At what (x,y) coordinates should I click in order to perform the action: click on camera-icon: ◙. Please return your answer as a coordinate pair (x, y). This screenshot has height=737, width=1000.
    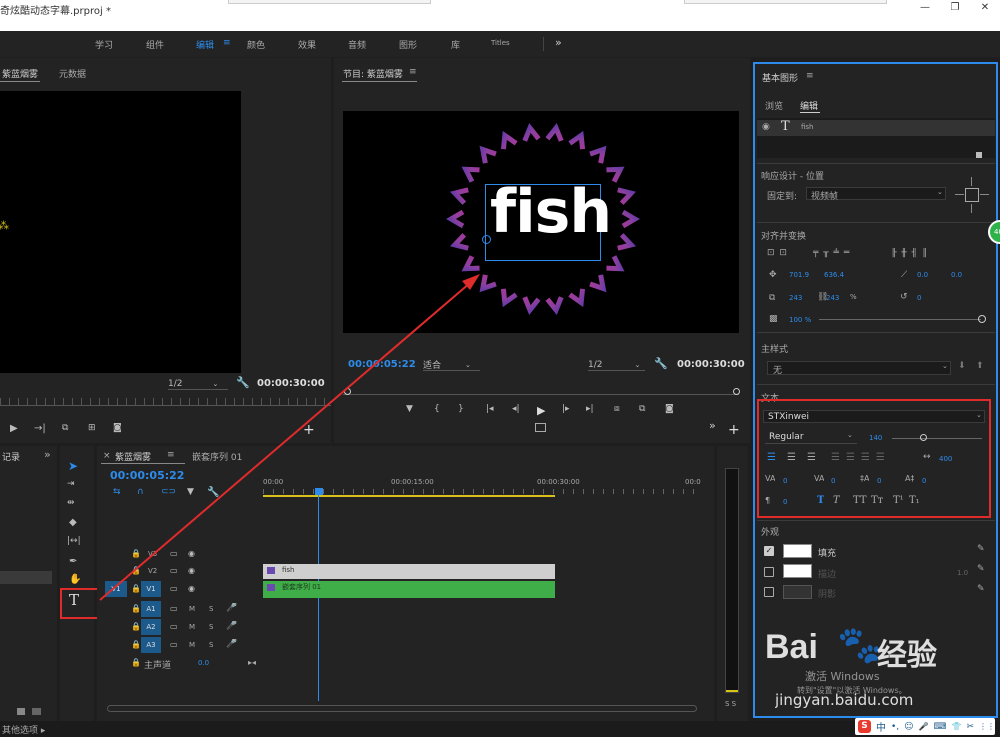
    Looking at the image, I should click on (117, 428).